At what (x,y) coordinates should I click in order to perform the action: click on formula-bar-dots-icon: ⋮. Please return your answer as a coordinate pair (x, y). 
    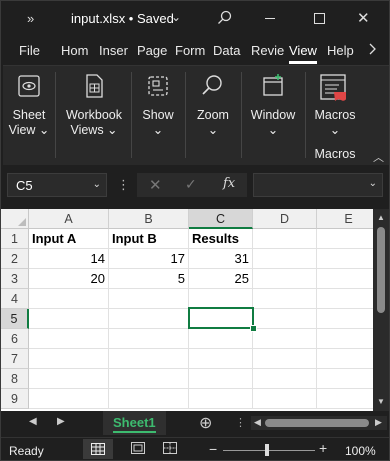
    Looking at the image, I should click on (123, 185).